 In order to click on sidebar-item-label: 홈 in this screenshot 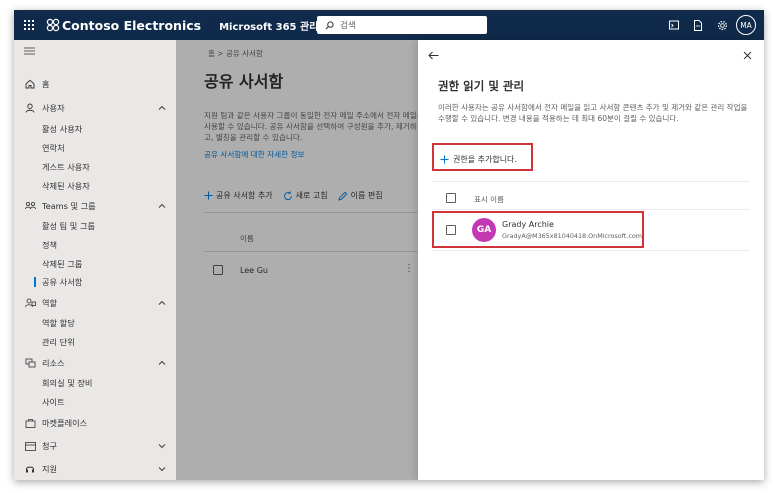, I will do `click(46, 84)`.